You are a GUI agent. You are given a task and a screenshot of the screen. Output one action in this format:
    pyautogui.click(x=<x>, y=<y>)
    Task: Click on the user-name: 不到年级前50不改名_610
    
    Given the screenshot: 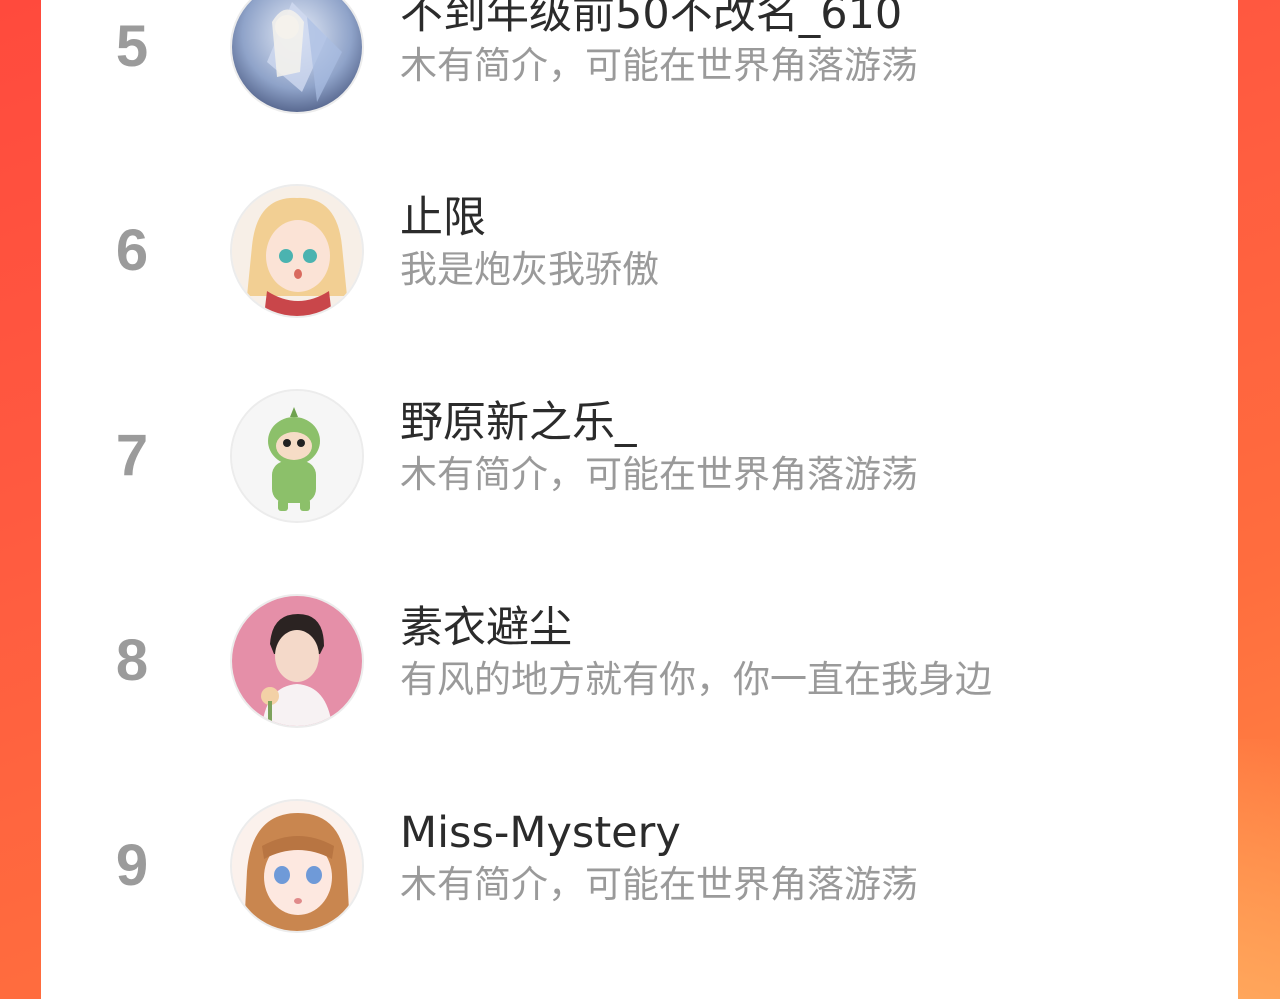 What is the action you would take?
    pyautogui.click(x=651, y=20)
    